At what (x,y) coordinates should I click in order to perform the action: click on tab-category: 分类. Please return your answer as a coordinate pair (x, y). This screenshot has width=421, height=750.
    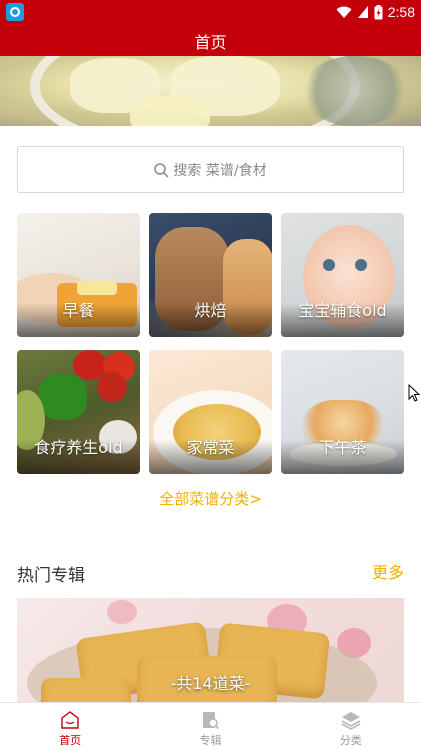
    Looking at the image, I should click on (351, 726).